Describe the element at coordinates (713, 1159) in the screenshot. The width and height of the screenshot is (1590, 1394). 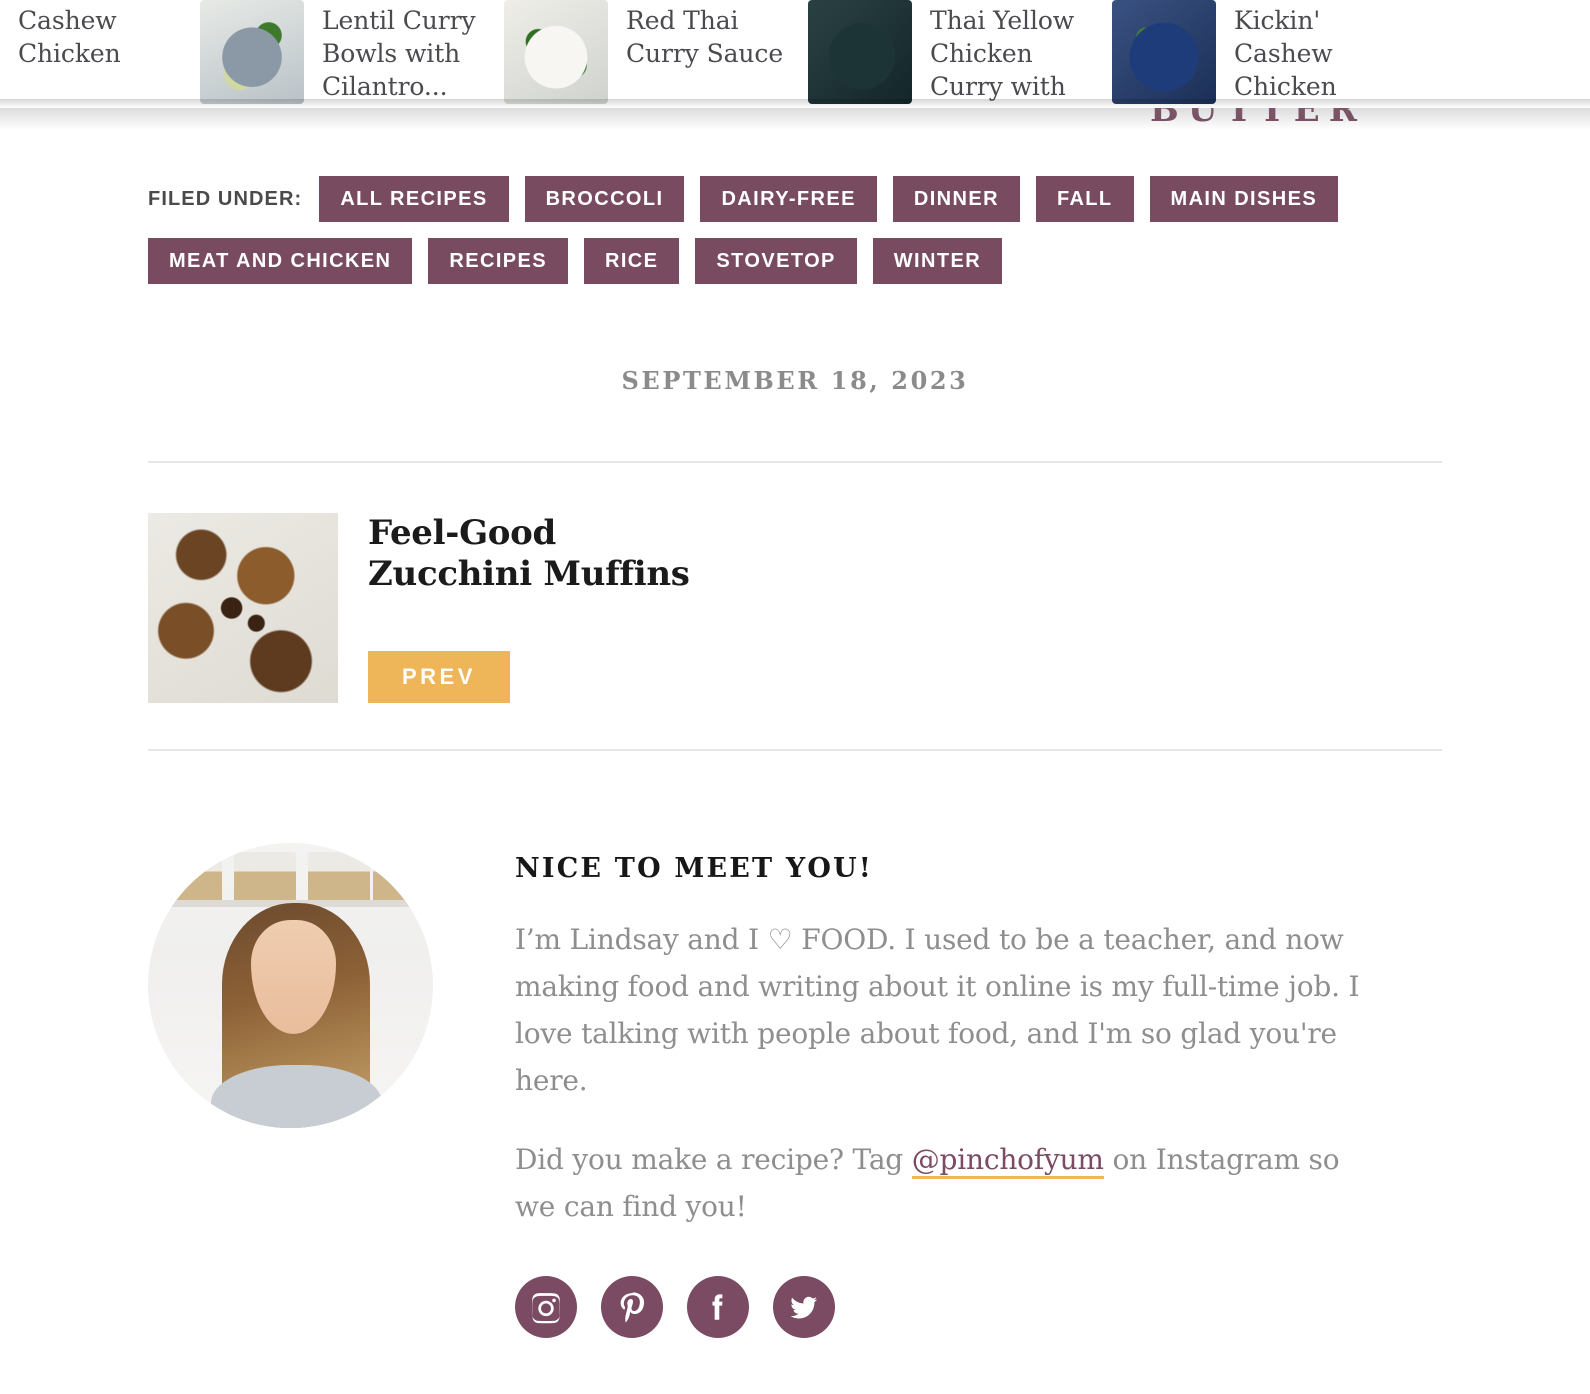
I see `about-tag-prompt-prefix: Did you make a recipe? Tag` at that location.